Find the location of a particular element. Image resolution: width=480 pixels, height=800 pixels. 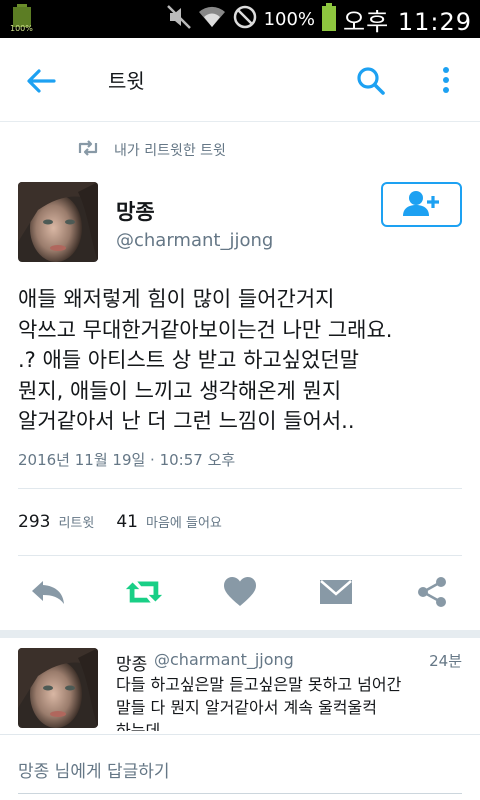

reply-author-handle: @charmant_jjong is located at coordinates (224, 659).